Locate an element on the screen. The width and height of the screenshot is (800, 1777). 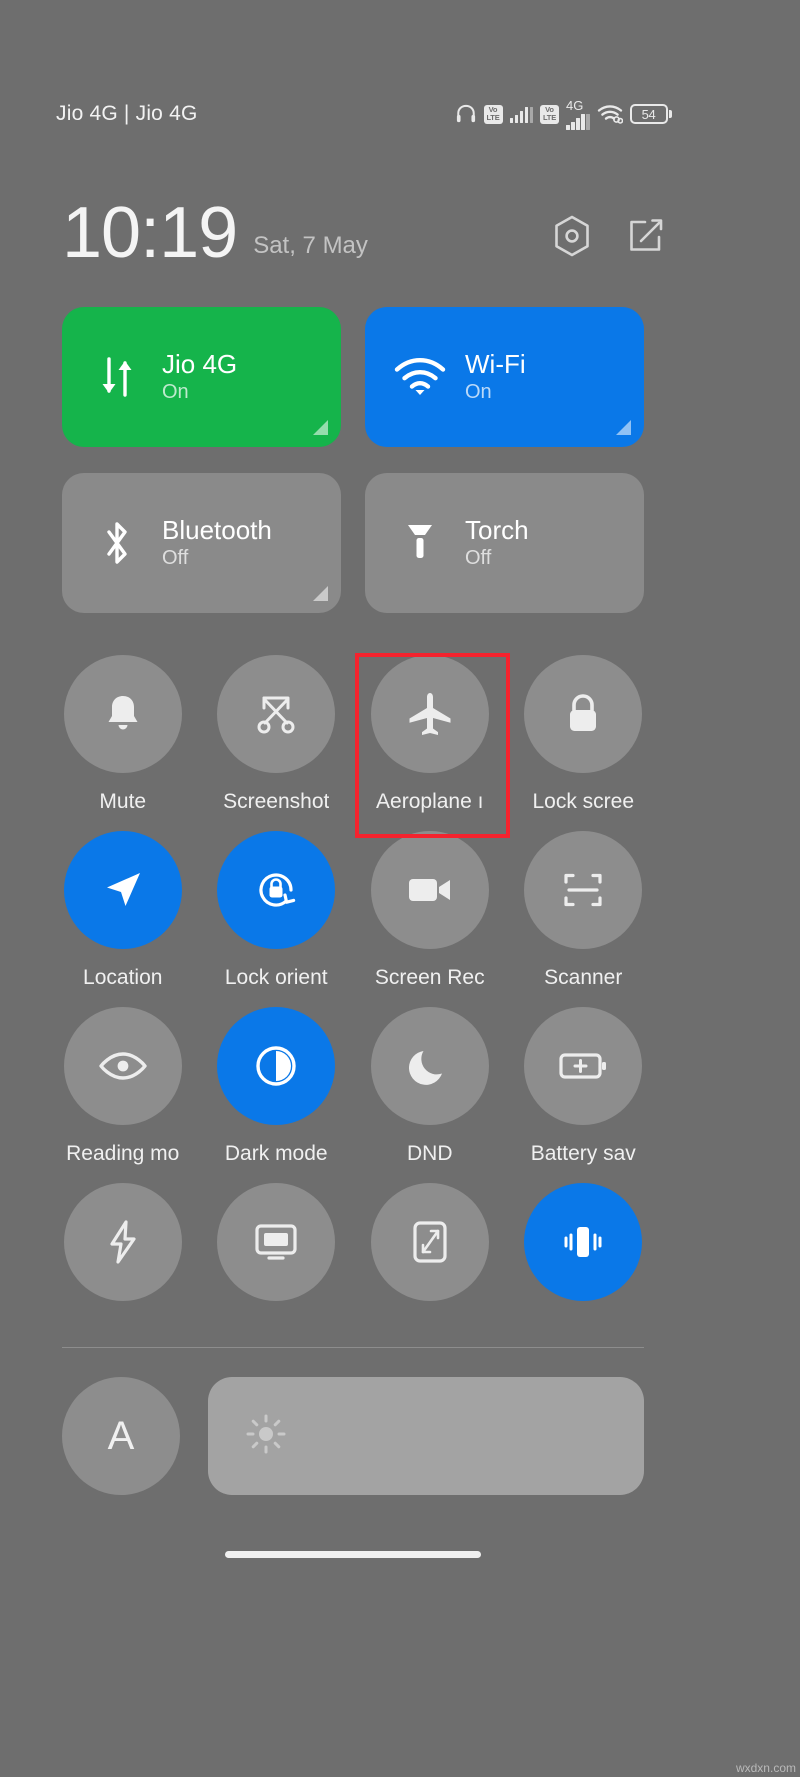
toggle-battery-saver: Battery sav is located at coordinates (584, 1087).